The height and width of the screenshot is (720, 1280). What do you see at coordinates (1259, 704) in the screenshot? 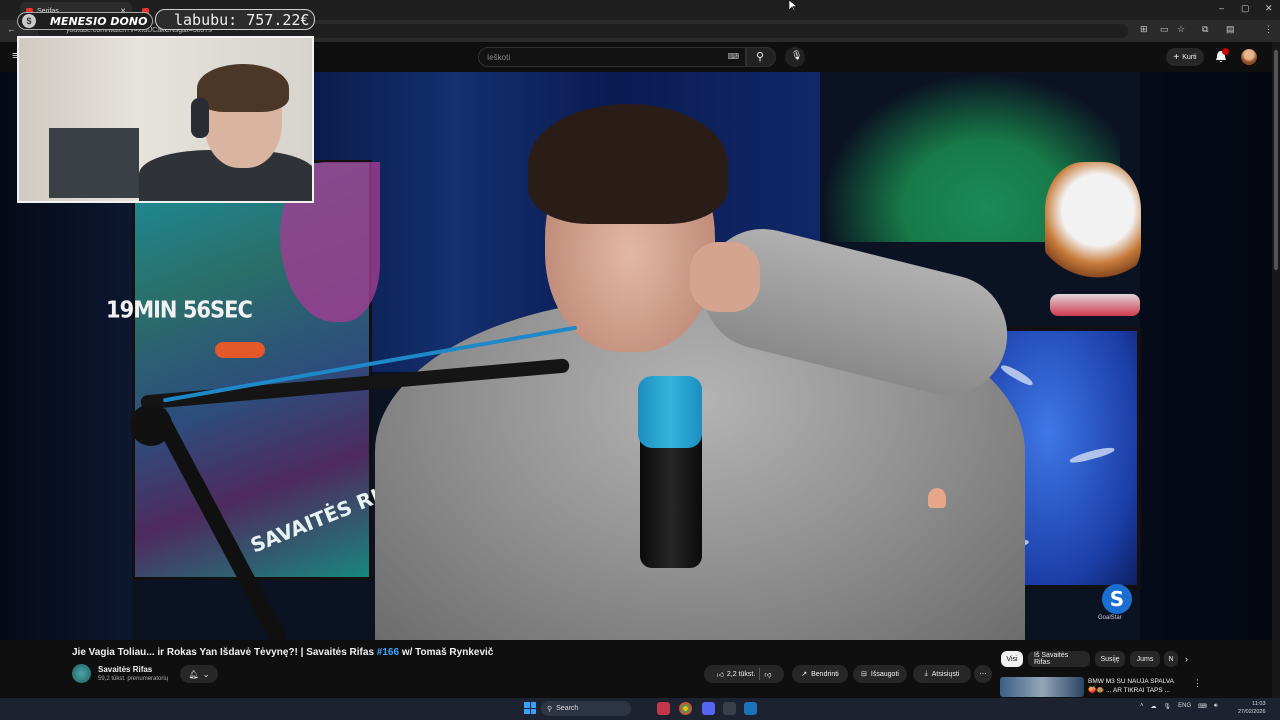
I see `clock-time: 11:03` at bounding box center [1259, 704].